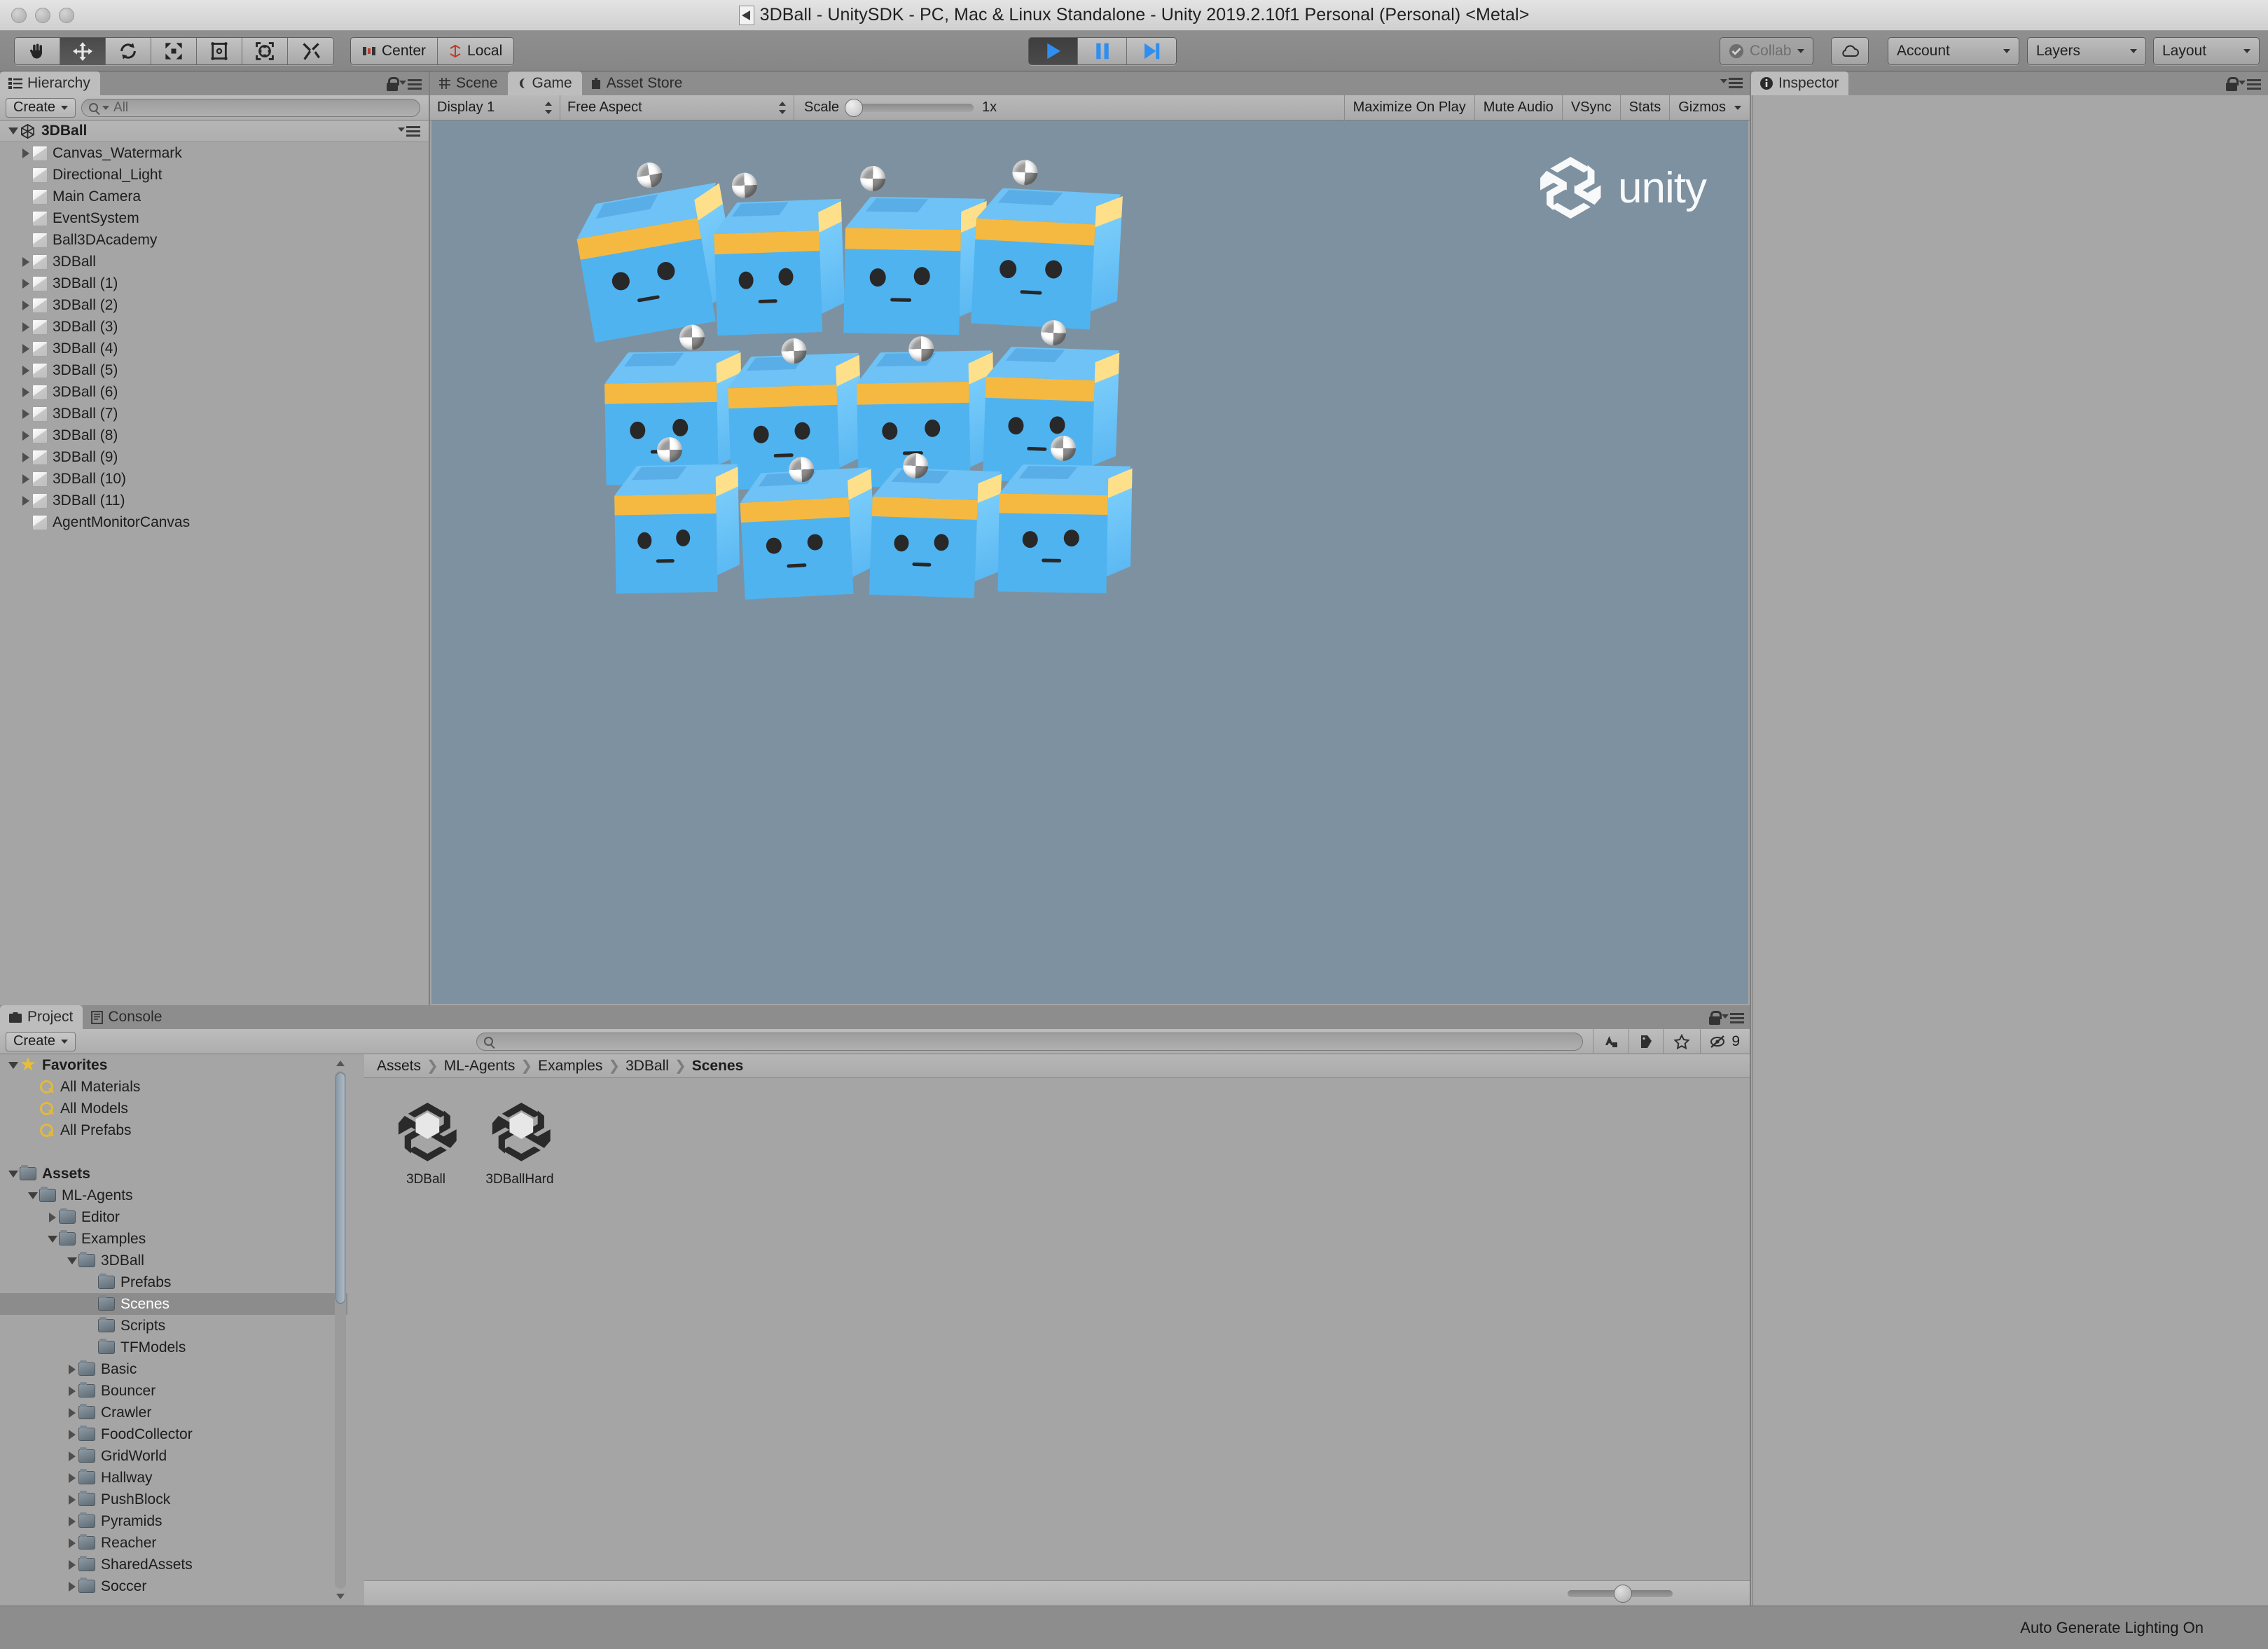  What do you see at coordinates (13, 130) in the screenshot?
I see `scene-expand-arrow` at bounding box center [13, 130].